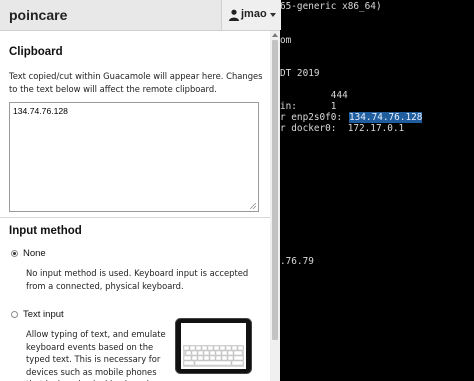  I want to click on terminal-line: DT 2019, so click(300, 73).